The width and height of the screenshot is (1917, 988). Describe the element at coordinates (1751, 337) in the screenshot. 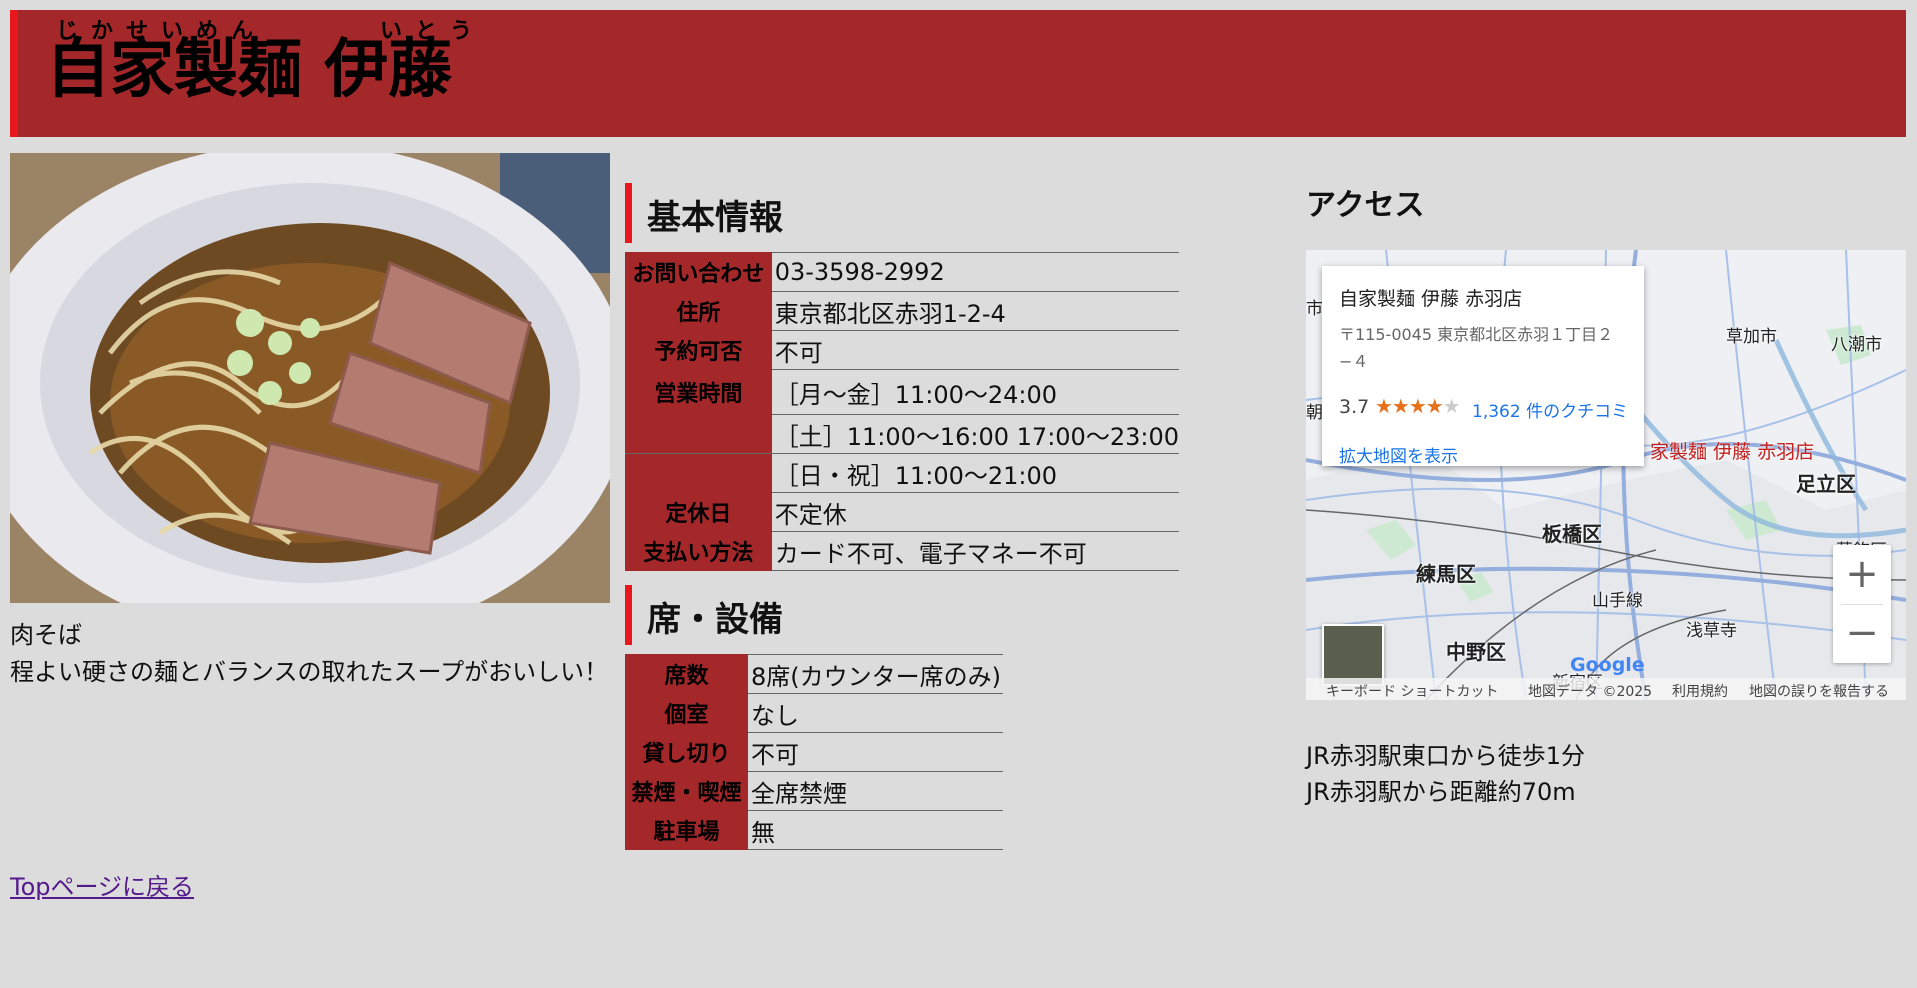

I see `map-label-soka: 草加市` at that location.